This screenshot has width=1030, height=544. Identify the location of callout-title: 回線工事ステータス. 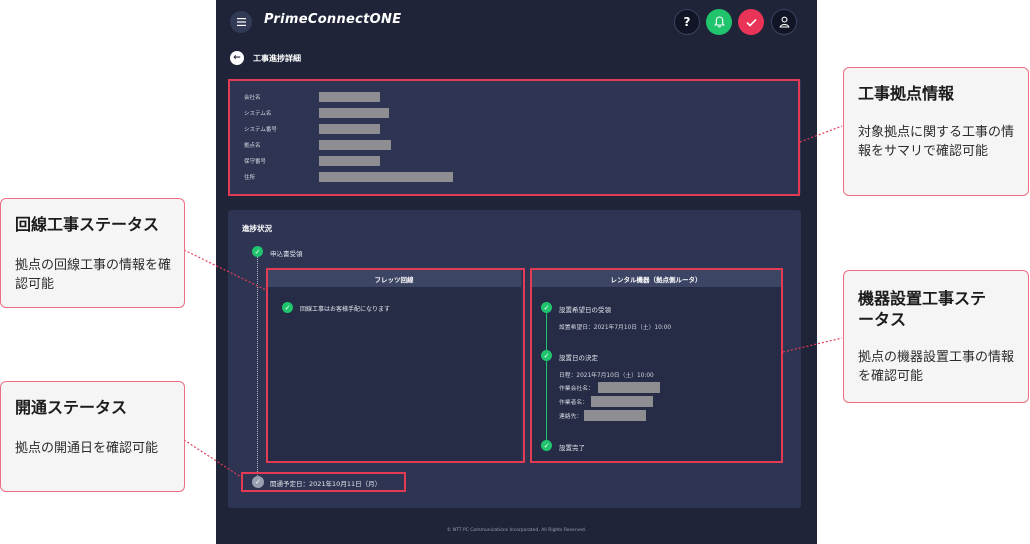
(87, 224).